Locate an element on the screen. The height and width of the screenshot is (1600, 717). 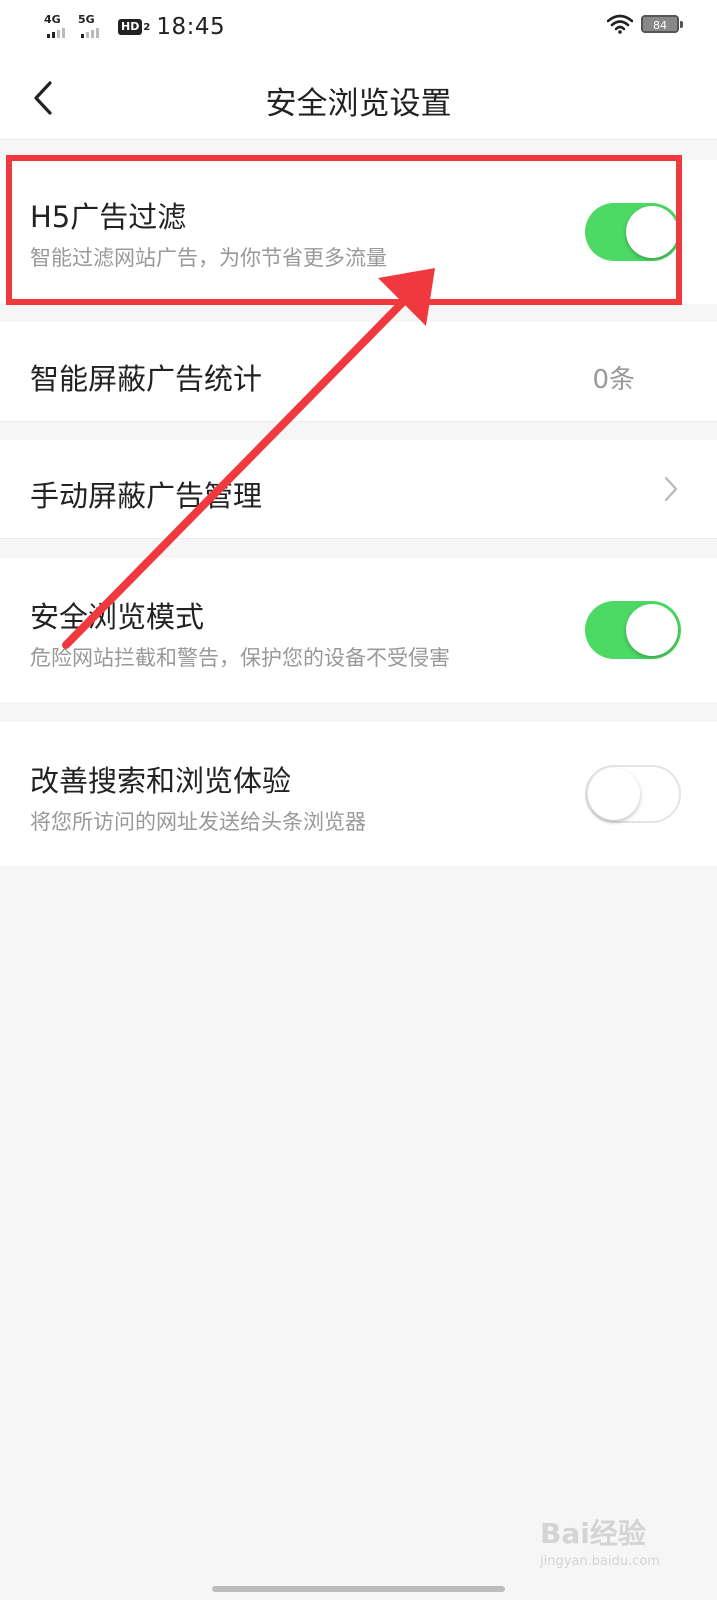
safe-browsing-subtitle: 危险网站拦截和警告，保护您的设备不受侵害 is located at coordinates (240, 658).